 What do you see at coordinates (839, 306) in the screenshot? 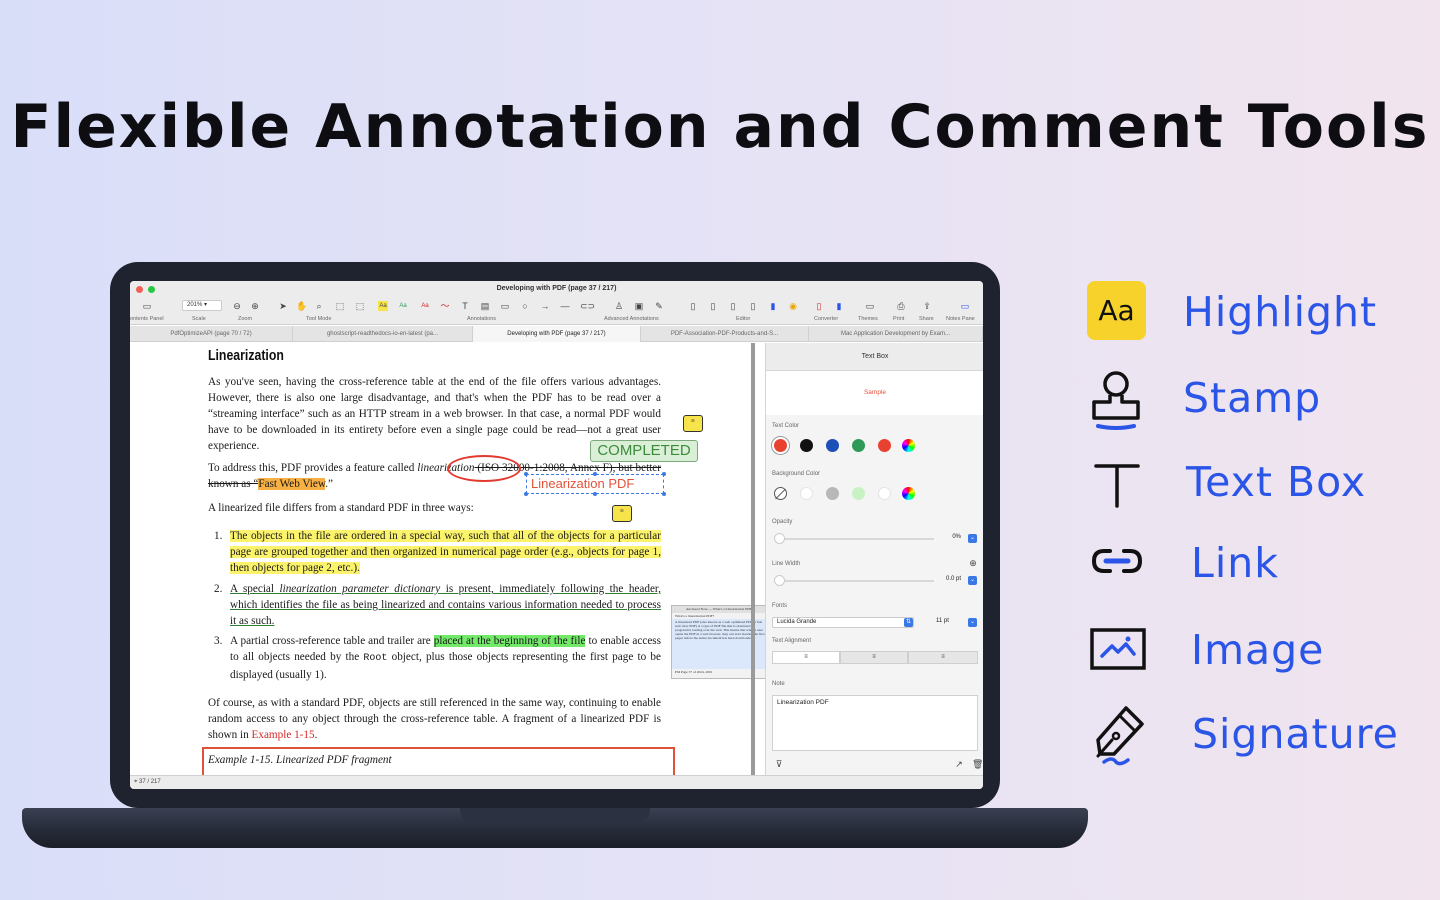
I see `save-icon: ▮` at bounding box center [839, 306].